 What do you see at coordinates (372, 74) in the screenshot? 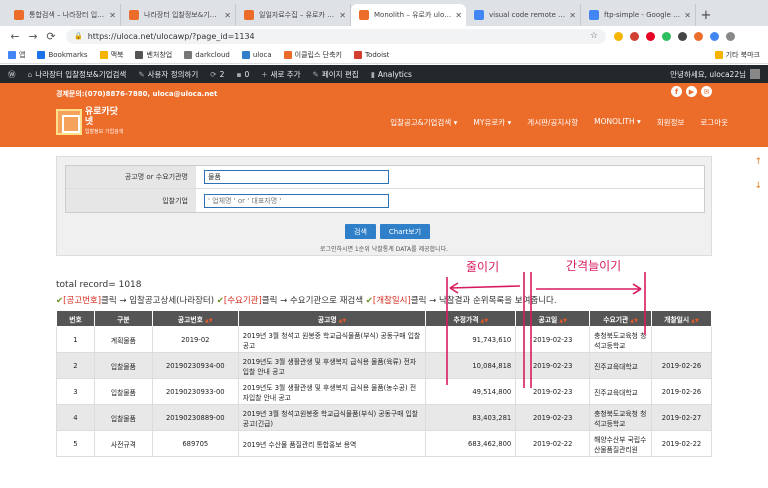
I see `chart-icon: ▮` at bounding box center [372, 74].